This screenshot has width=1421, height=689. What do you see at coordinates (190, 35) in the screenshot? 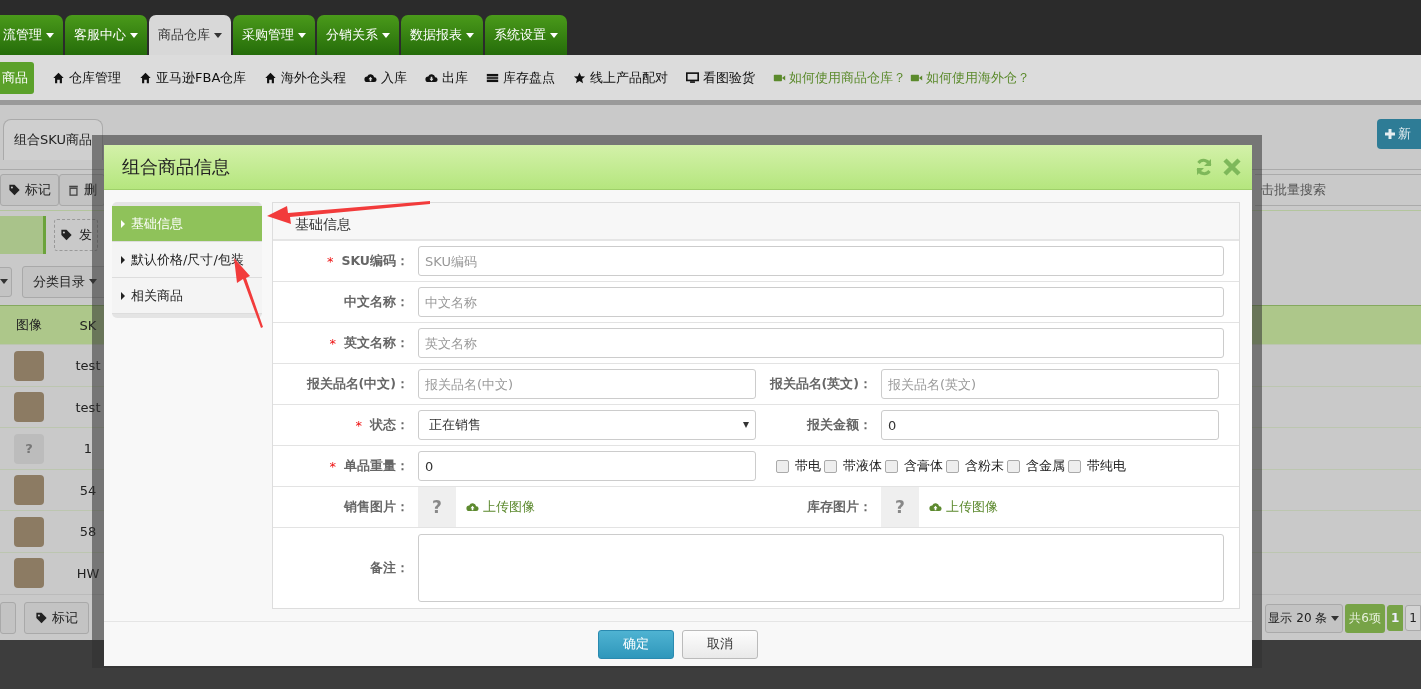
I see `nav-tab: 商品仓库` at bounding box center [190, 35].